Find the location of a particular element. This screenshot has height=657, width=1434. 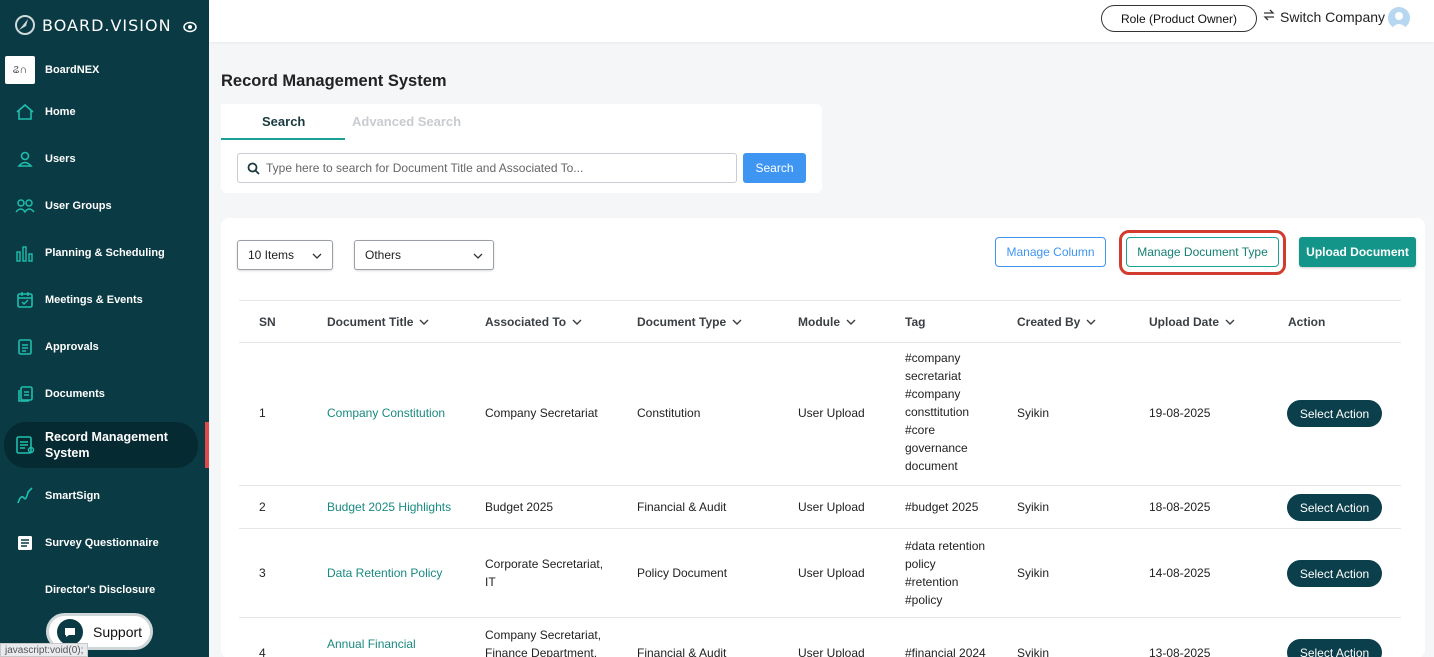

company-name: BoardNEX is located at coordinates (72, 70).